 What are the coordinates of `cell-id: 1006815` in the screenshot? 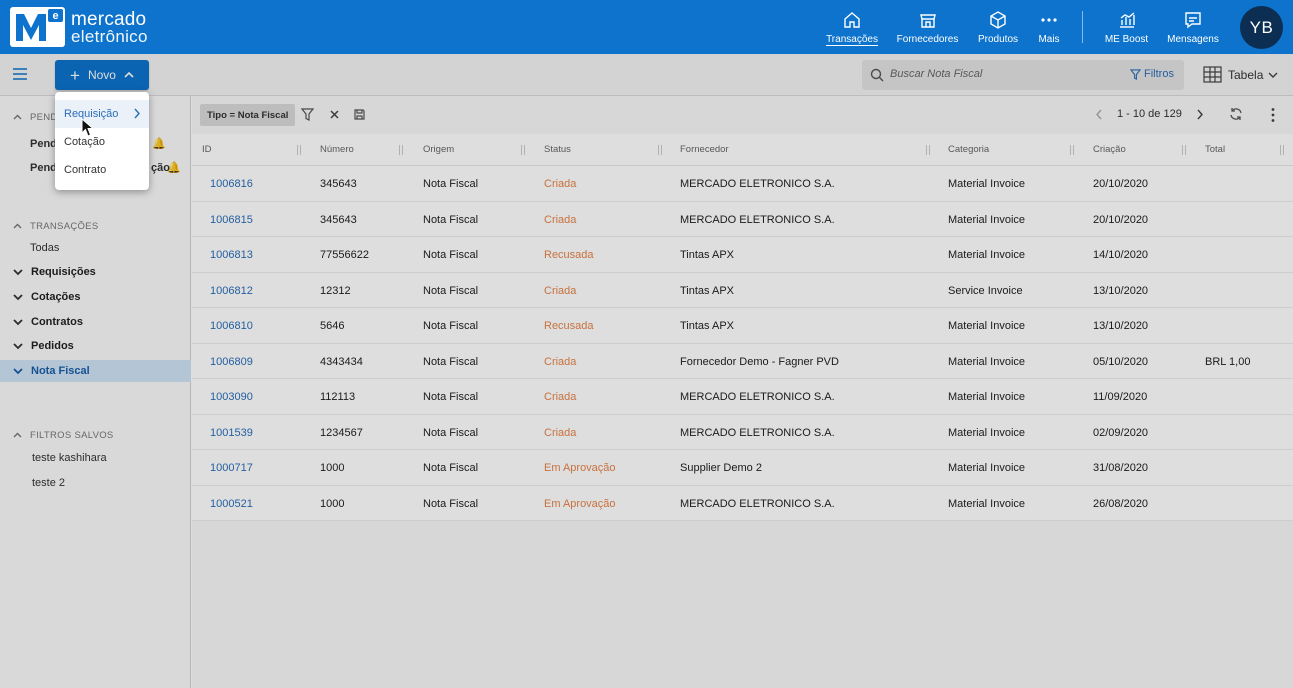 It's located at (231, 220).